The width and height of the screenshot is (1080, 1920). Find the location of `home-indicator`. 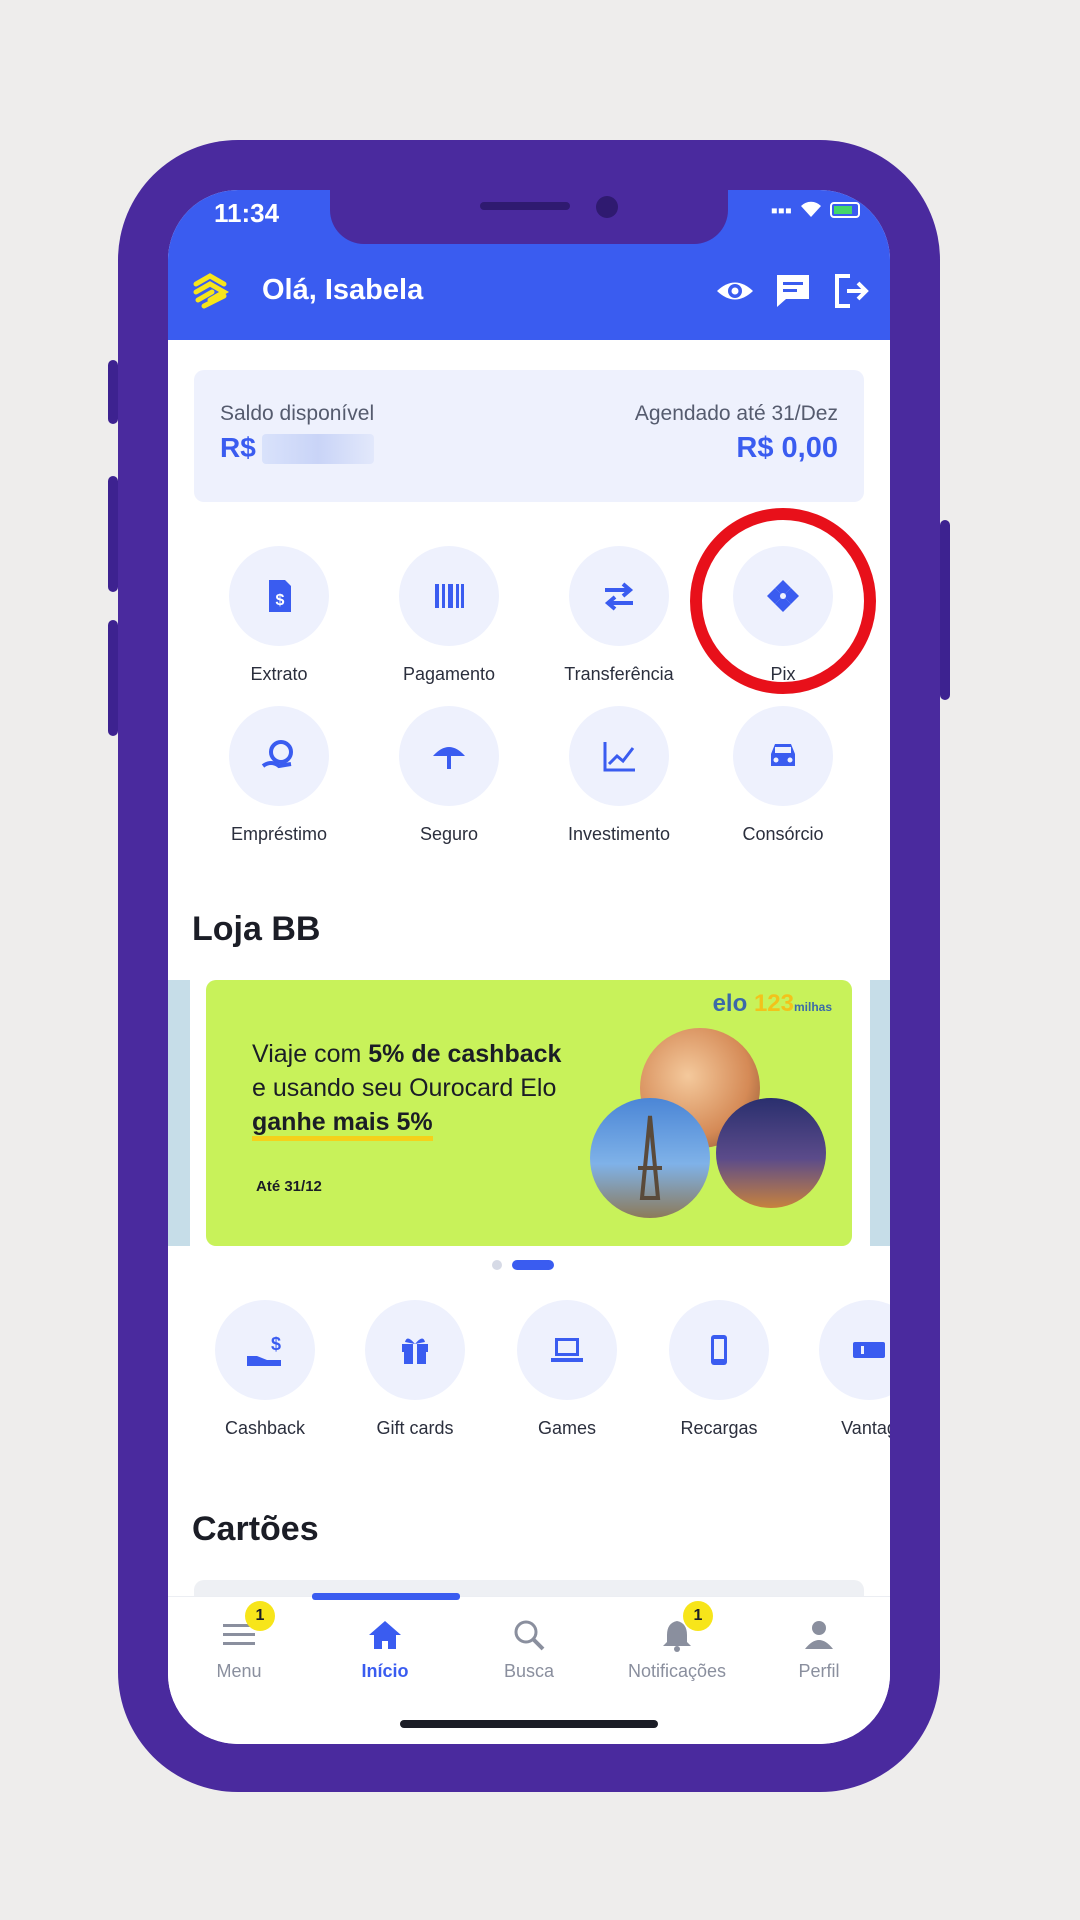

home-indicator is located at coordinates (529, 1724).